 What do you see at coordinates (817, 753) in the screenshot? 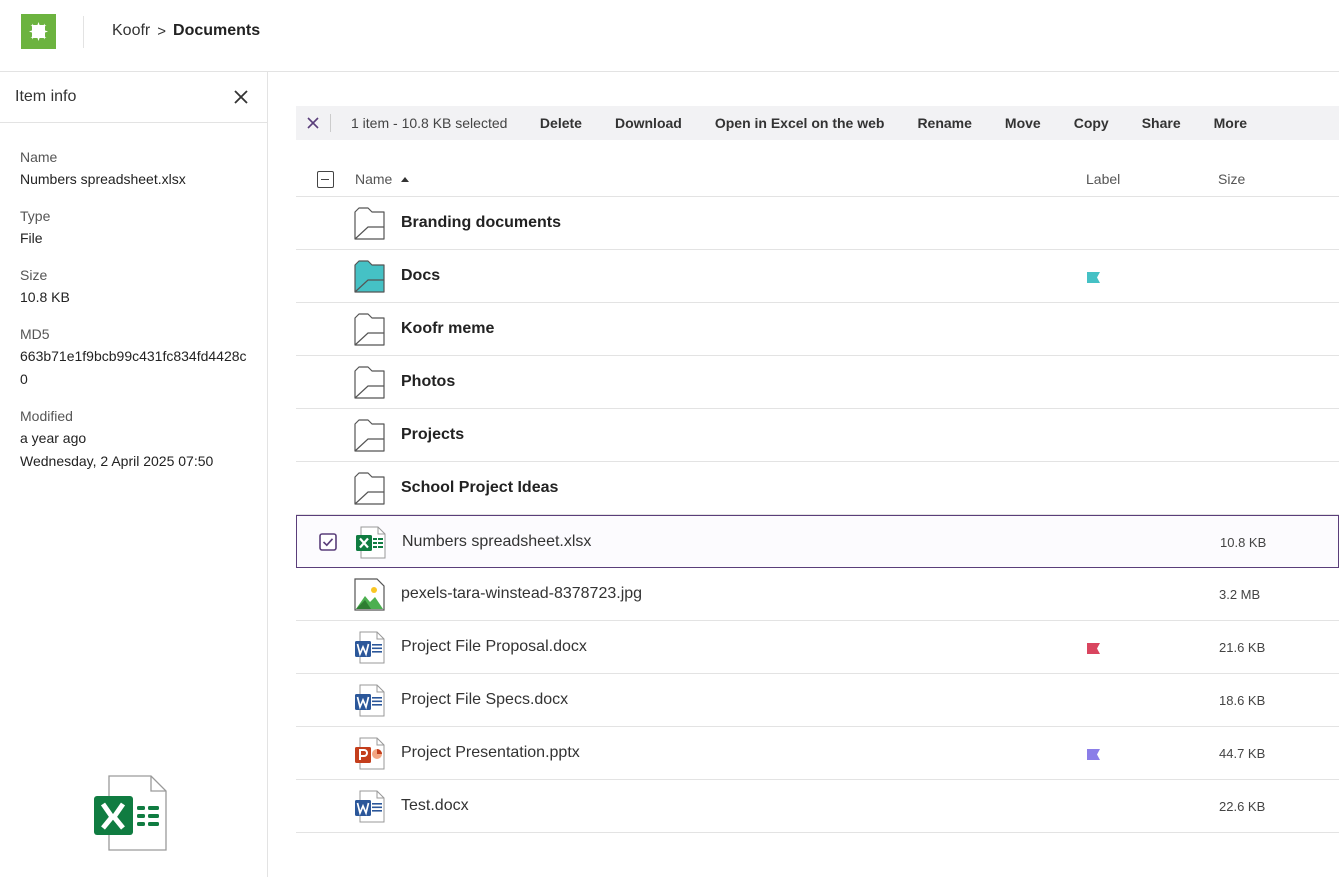
I see `table-row: Project Presentation.pptx 44.7 KB` at bounding box center [817, 753].